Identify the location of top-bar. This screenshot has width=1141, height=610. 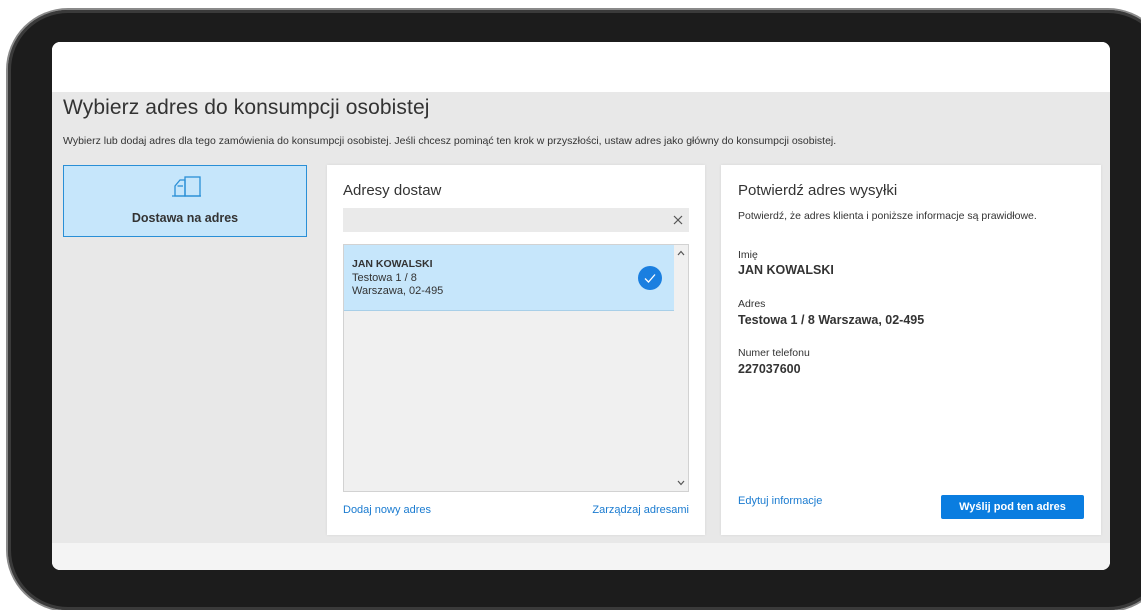
(581, 67).